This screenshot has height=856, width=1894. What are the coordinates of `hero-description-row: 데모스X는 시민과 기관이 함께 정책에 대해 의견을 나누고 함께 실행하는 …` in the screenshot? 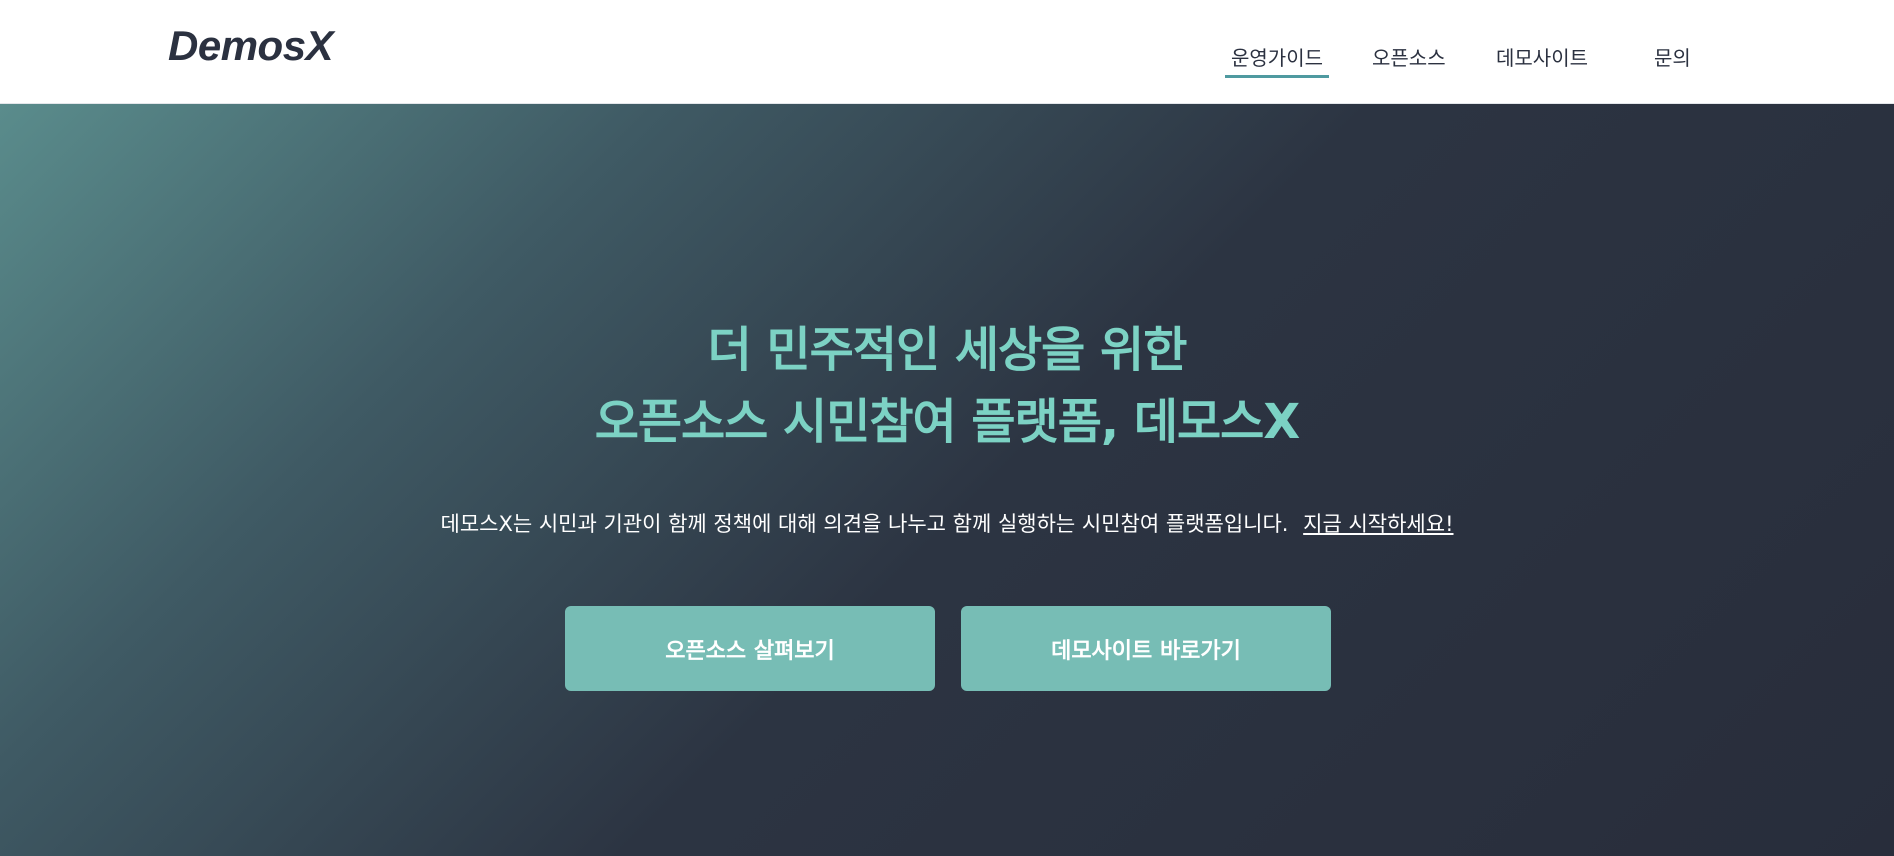 It's located at (947, 523).